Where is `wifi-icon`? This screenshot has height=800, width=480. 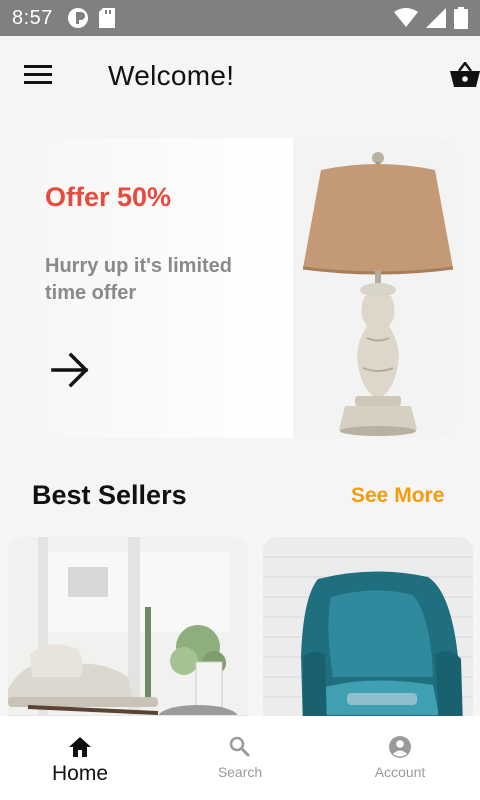
wifi-icon is located at coordinates (406, 17).